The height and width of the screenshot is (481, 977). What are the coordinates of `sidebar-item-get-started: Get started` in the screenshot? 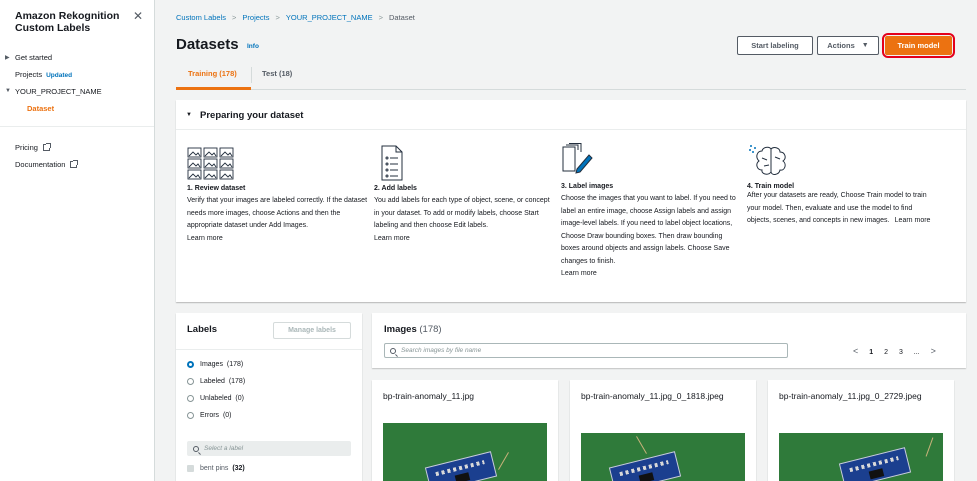 It's located at (33, 57).